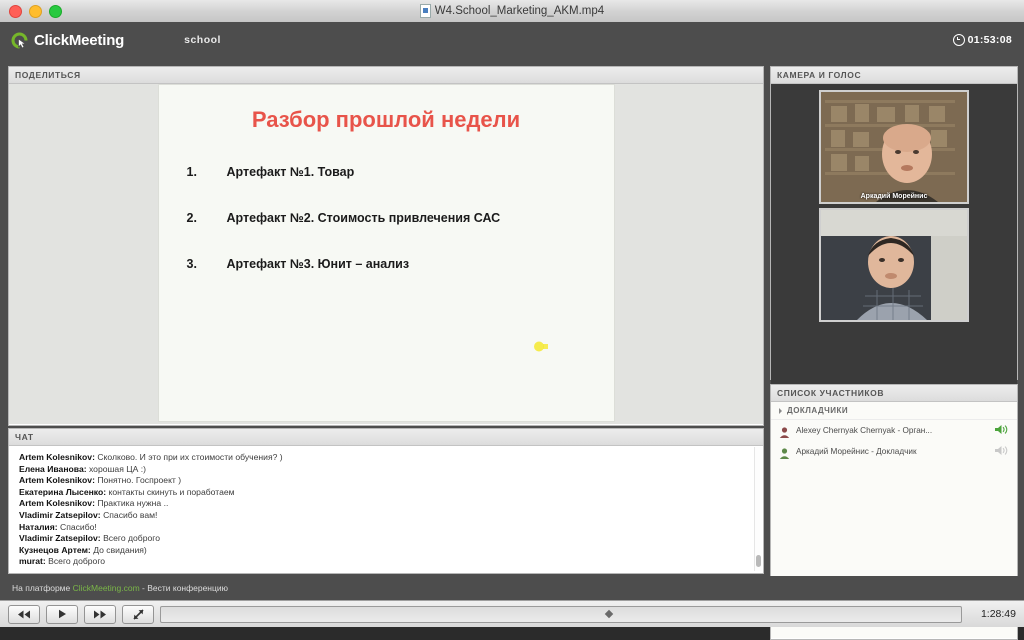 This screenshot has width=1024, height=640. Describe the element at coordinates (386, 539) in the screenshot. I see `chat-message: Vladimir Zatsepilov: Всего доброго` at that location.